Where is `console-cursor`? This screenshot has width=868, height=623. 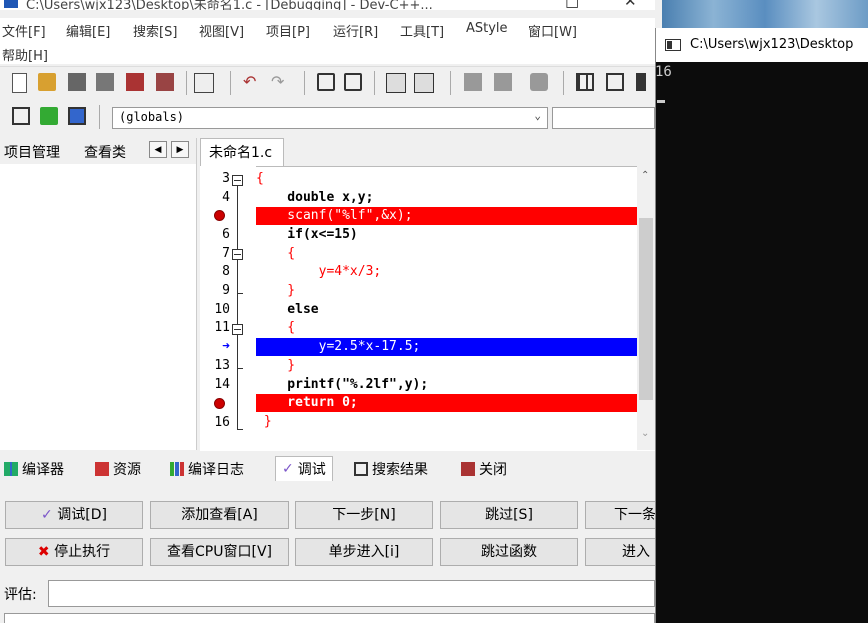 console-cursor is located at coordinates (661, 101).